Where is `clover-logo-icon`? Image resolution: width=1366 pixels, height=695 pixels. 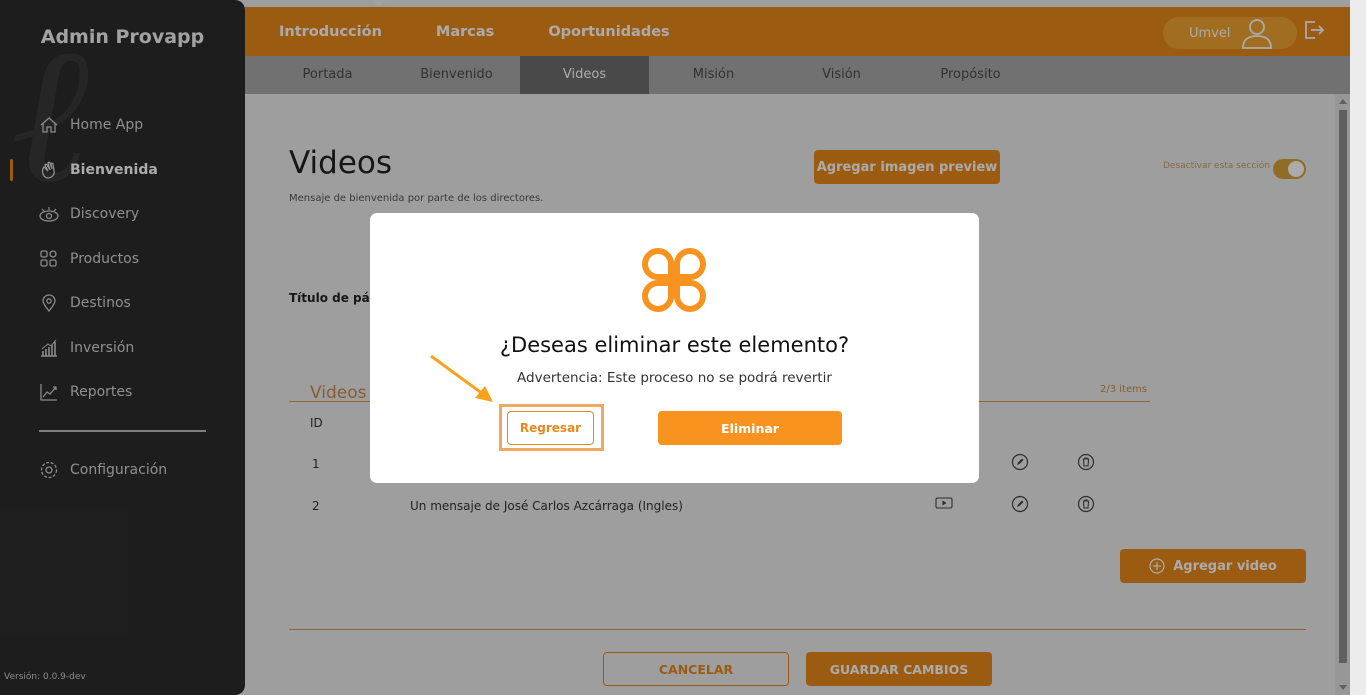
clover-logo-icon is located at coordinates (674, 282).